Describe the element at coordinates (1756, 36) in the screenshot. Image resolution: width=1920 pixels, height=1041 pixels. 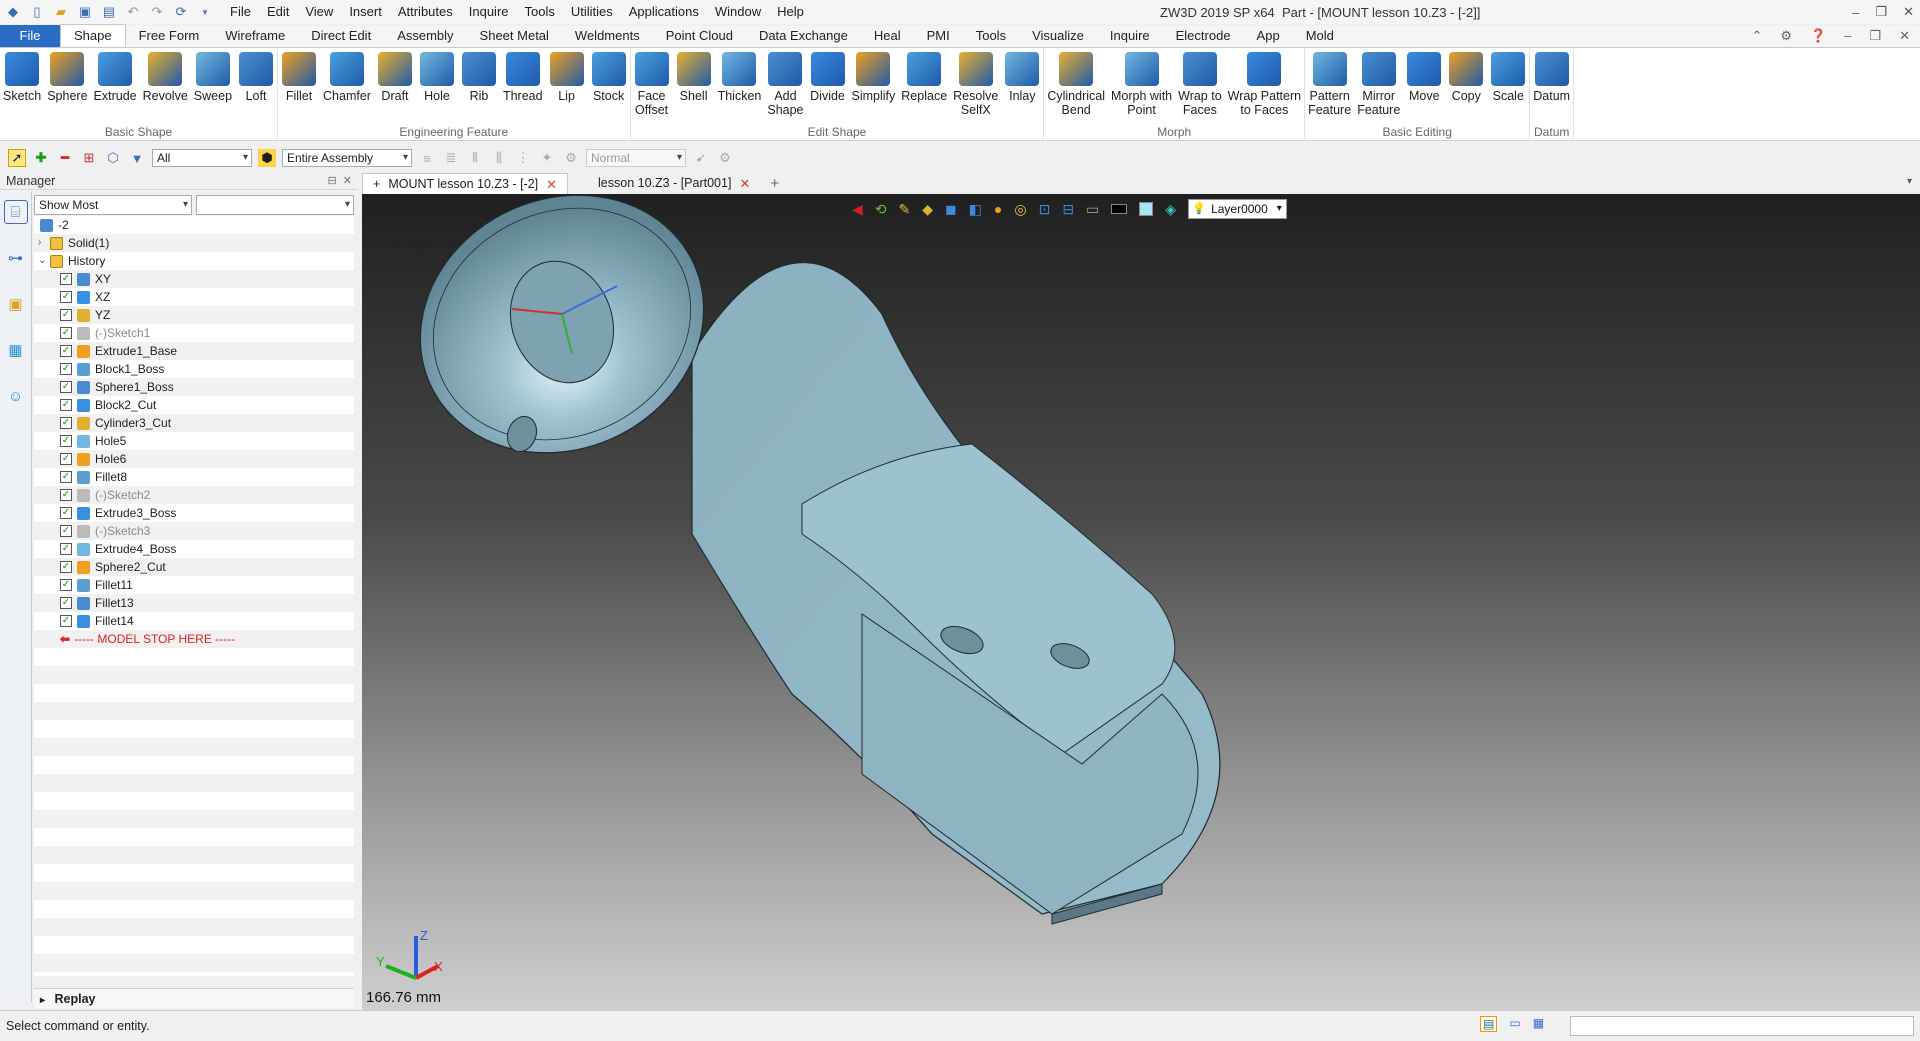
I see `collapse-ribbon-icon: ⌃` at that location.